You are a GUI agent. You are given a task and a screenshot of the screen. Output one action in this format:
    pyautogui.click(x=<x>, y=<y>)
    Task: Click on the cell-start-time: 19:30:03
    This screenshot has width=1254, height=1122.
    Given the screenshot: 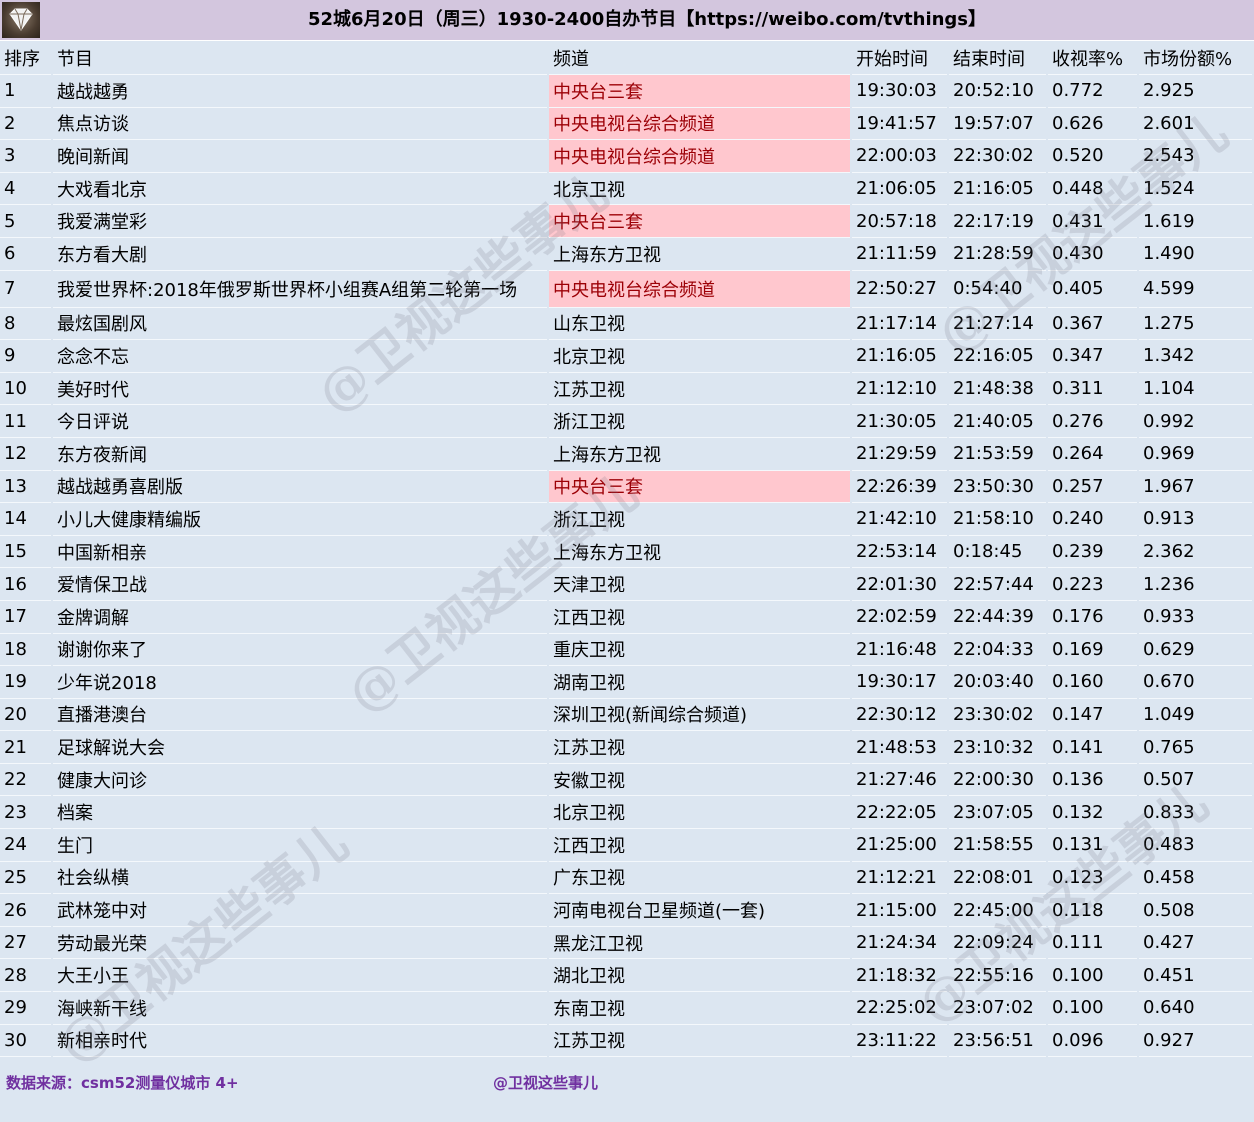 What is the action you would take?
    pyautogui.click(x=899, y=91)
    